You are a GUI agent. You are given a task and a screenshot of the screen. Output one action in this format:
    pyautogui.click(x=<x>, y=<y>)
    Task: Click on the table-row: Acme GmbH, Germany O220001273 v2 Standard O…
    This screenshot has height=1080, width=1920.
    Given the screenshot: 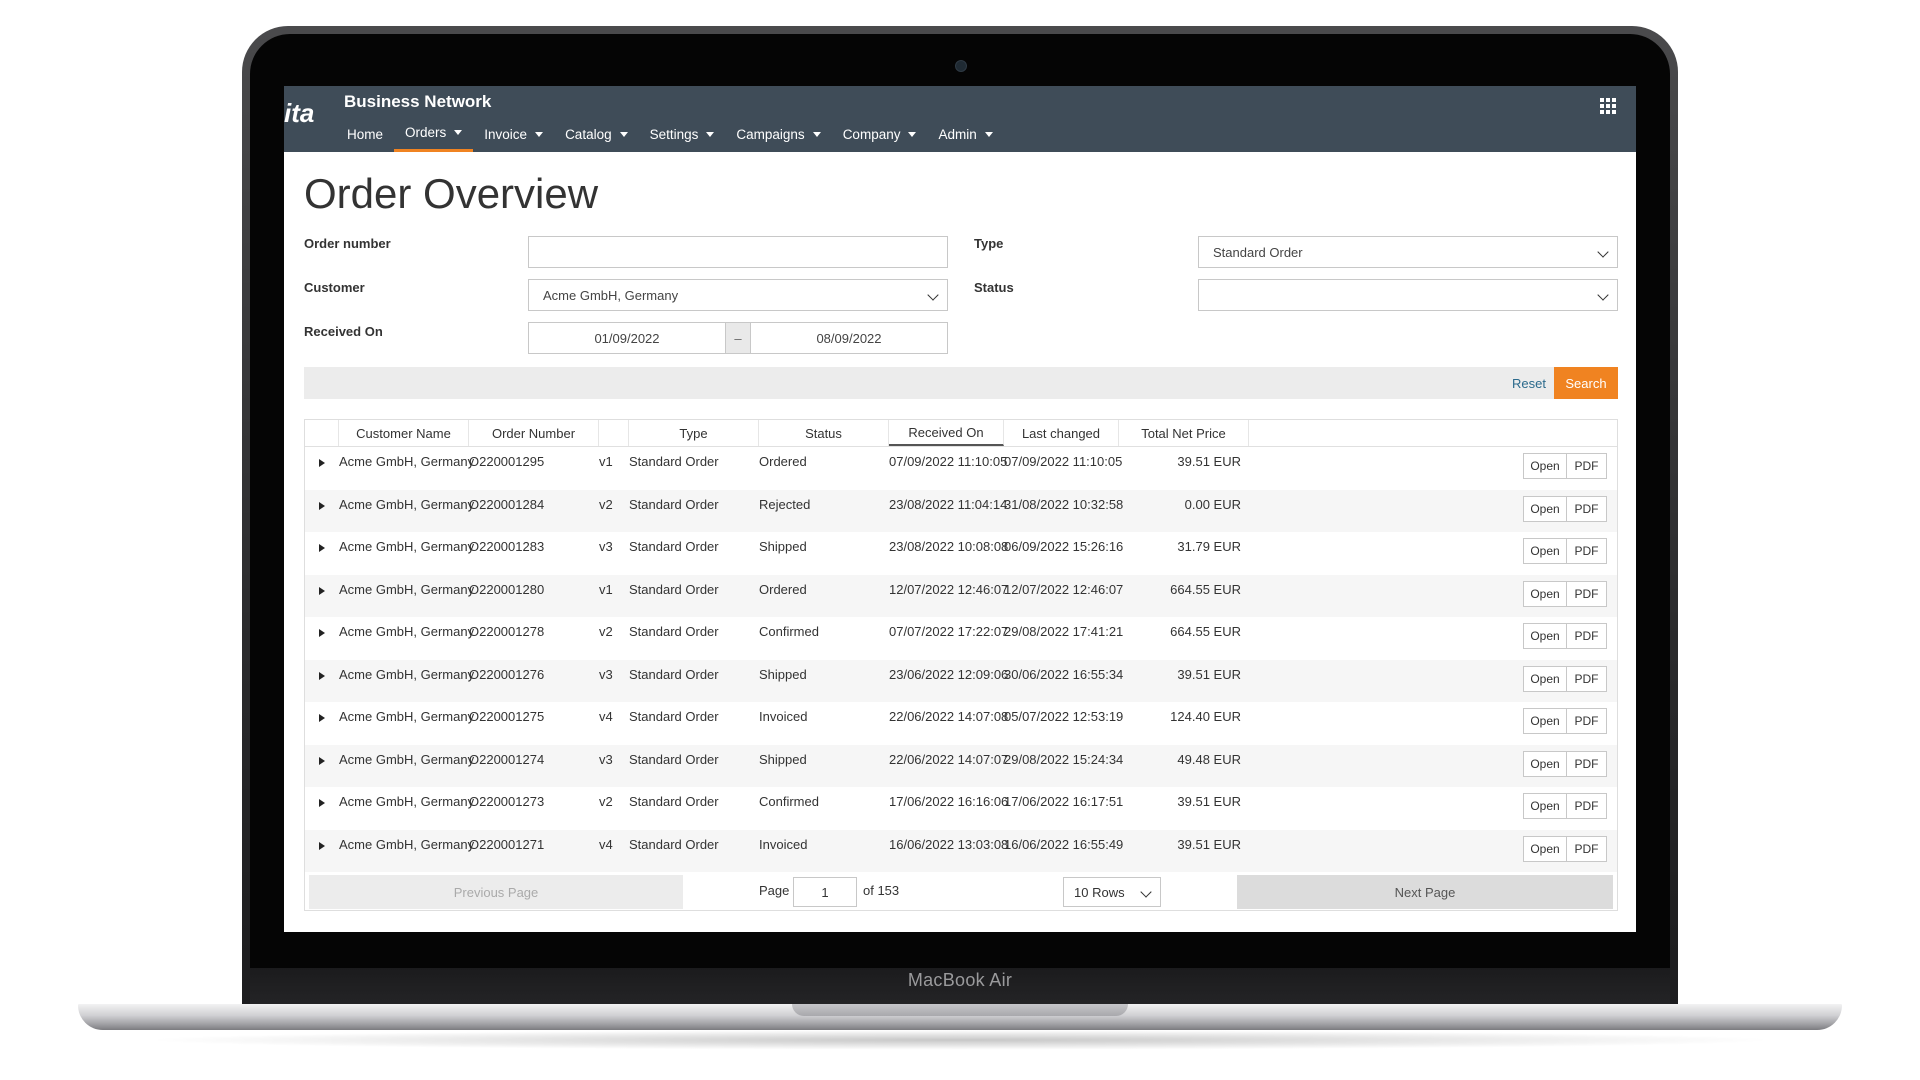 What is the action you would take?
    pyautogui.click(x=961, y=808)
    